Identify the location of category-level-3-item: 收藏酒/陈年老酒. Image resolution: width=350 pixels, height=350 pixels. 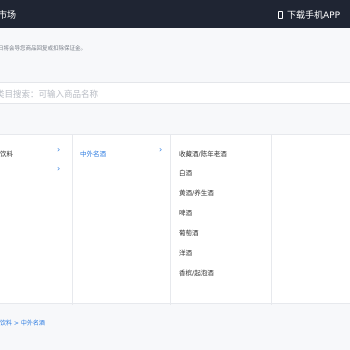
(203, 153).